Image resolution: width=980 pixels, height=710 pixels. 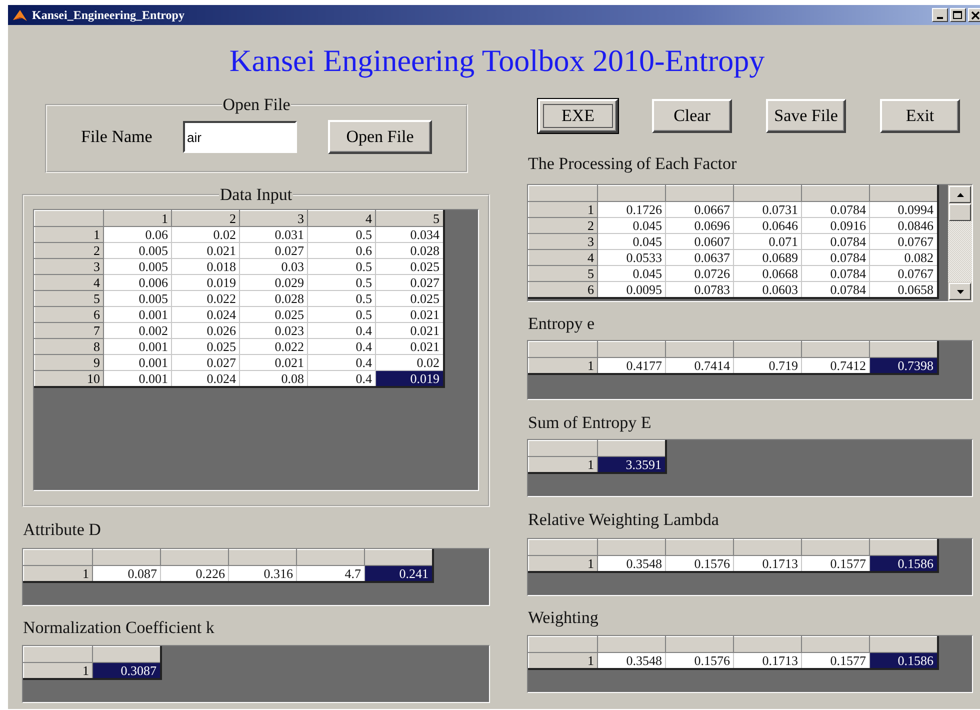 What do you see at coordinates (806, 116) in the screenshot?
I see `action-button: Save File` at bounding box center [806, 116].